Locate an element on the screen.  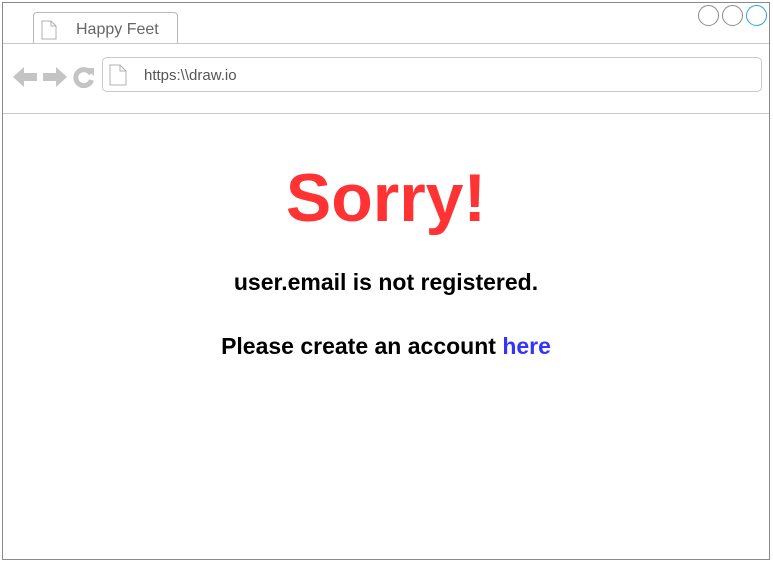
maximize-icon is located at coordinates (732, 15).